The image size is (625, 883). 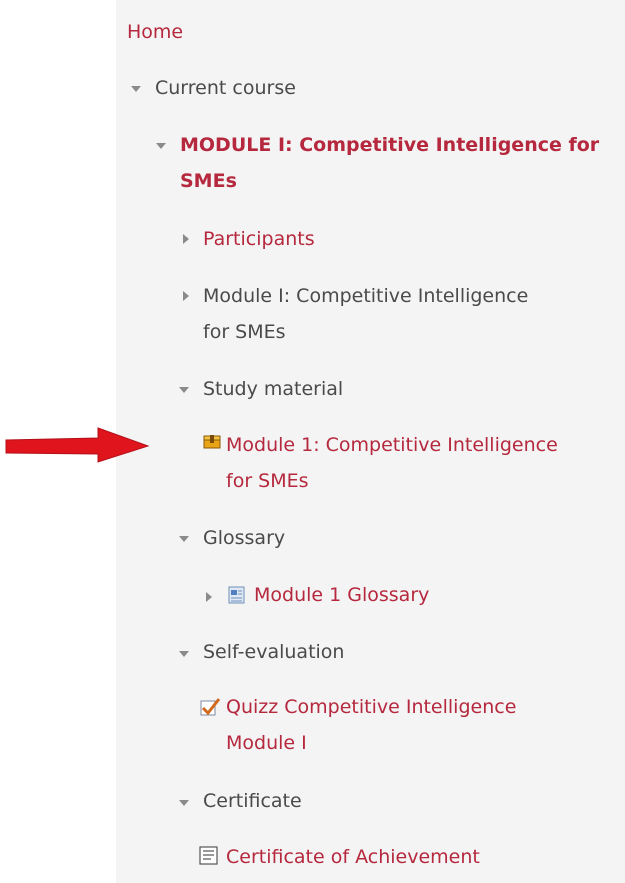 What do you see at coordinates (273, 652) in the screenshot?
I see `nav-self-evaluation: Self-evaluation` at bounding box center [273, 652].